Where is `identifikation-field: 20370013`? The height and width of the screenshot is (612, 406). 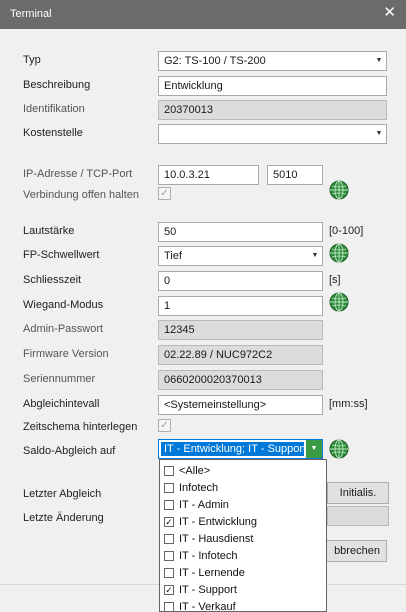 identifikation-field: 20370013 is located at coordinates (272, 110).